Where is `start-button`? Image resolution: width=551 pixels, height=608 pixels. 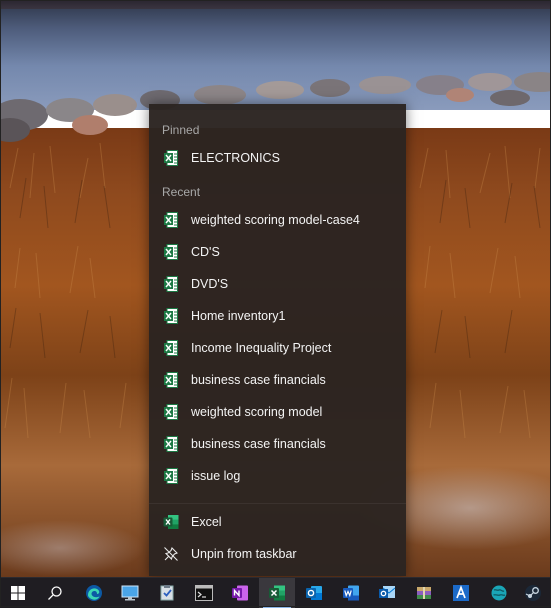
start-button is located at coordinates (18, 593).